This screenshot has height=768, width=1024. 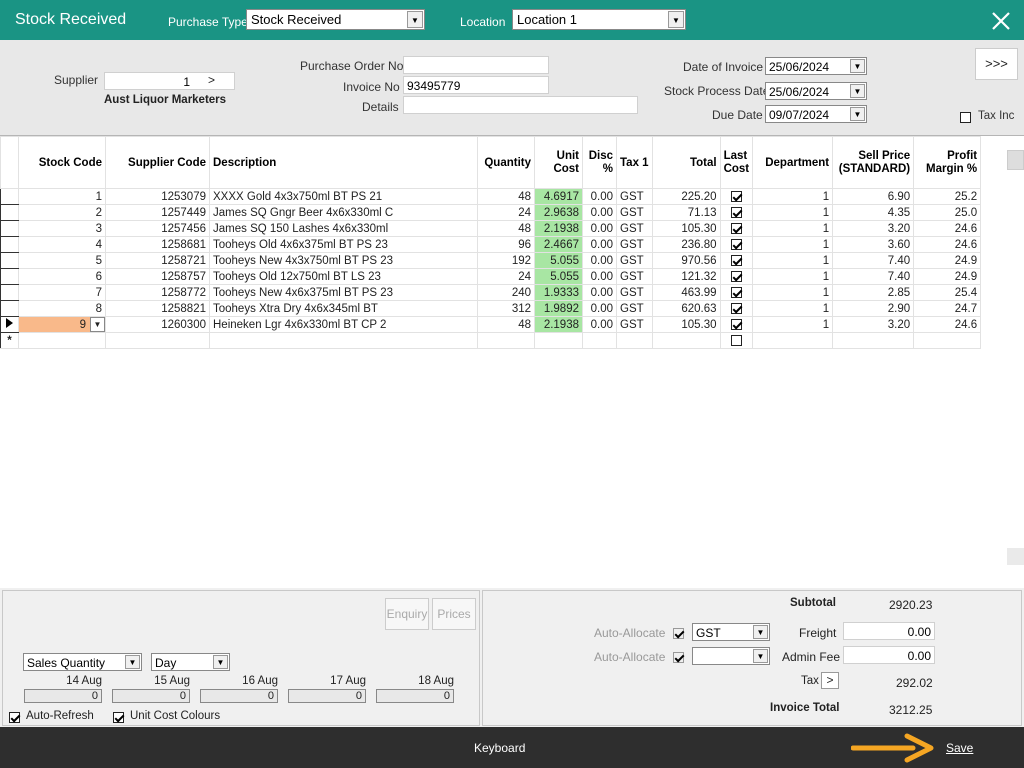 I want to click on stock-code-cell: 3, so click(x=62, y=228).